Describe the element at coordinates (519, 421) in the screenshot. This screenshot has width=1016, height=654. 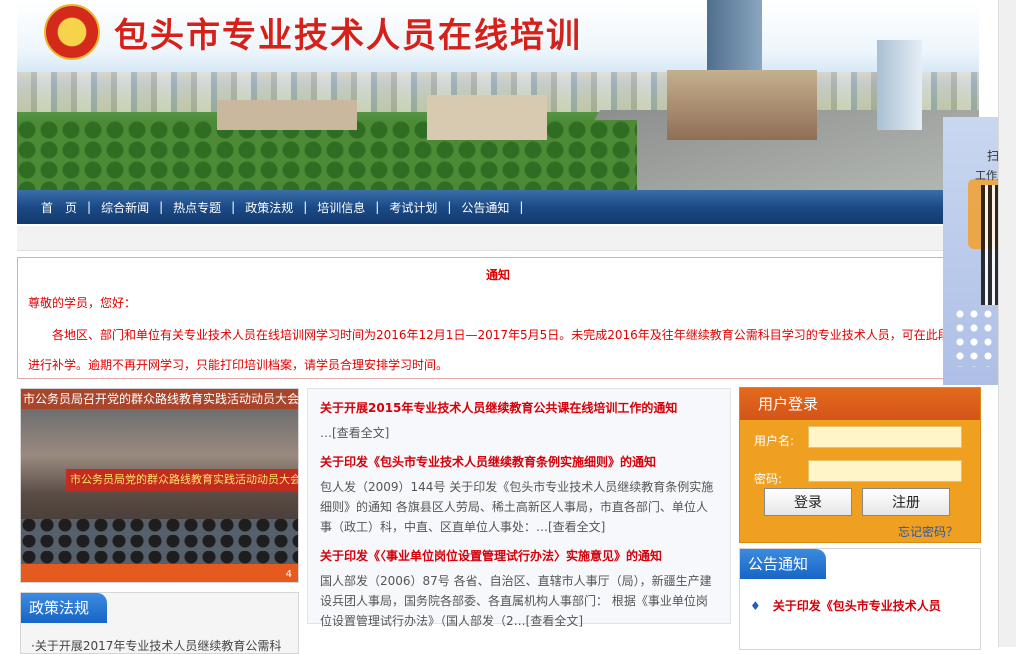
I see `news-item: 关于开展2015年专业技术人员继续教育公共课在线培训工作的通知 …[查看全文]` at that location.